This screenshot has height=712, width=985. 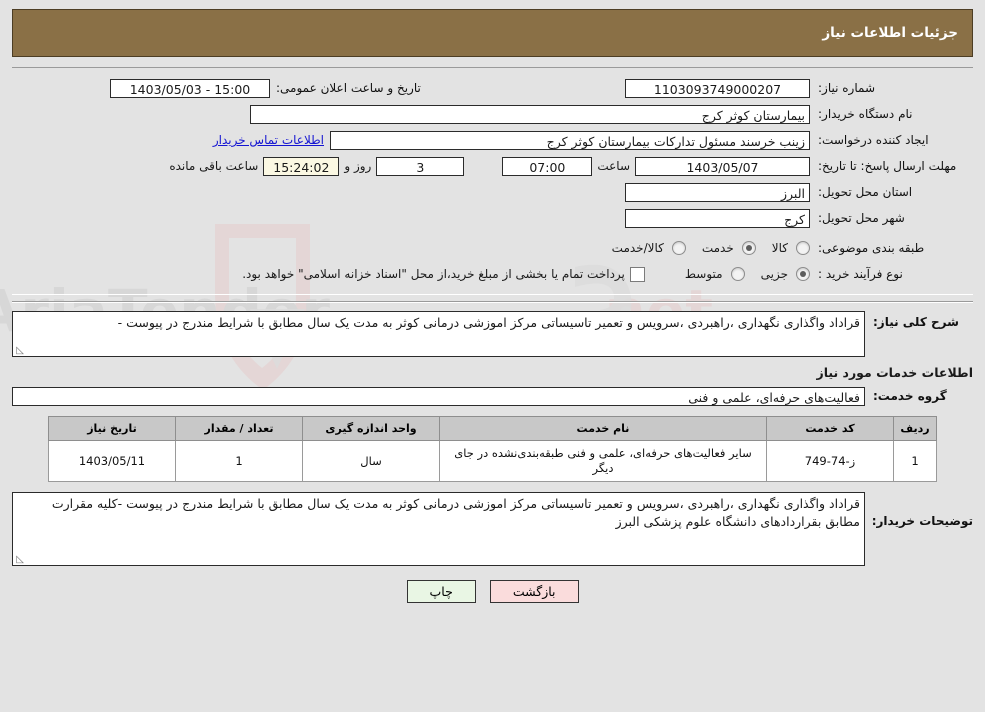 I want to click on row-buyer-org: نام دستگاه خریدار: بیمارستان کوثر کرج, so click(x=492, y=114).